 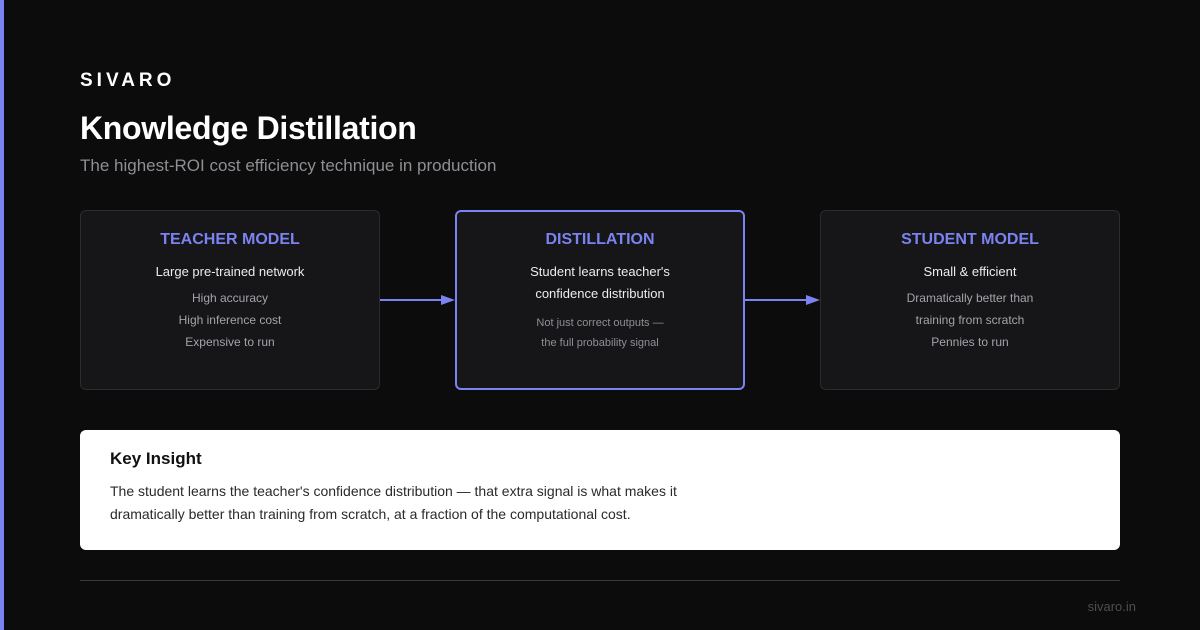 I want to click on footer-divider, so click(x=600, y=580).